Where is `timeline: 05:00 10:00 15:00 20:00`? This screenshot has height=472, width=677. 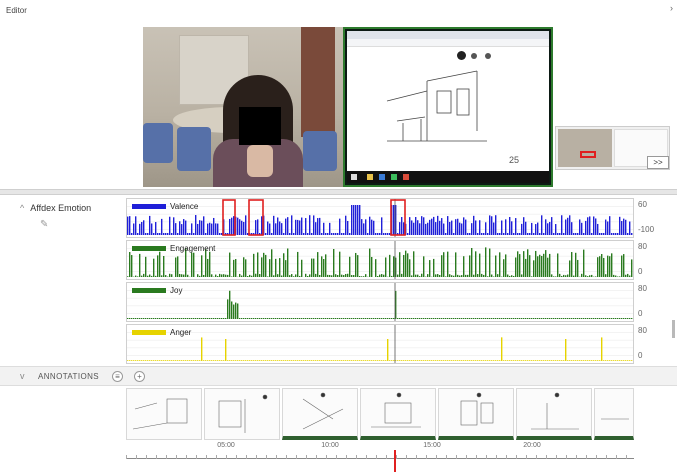 timeline: 05:00 10:00 15:00 20:00 is located at coordinates (380, 457).